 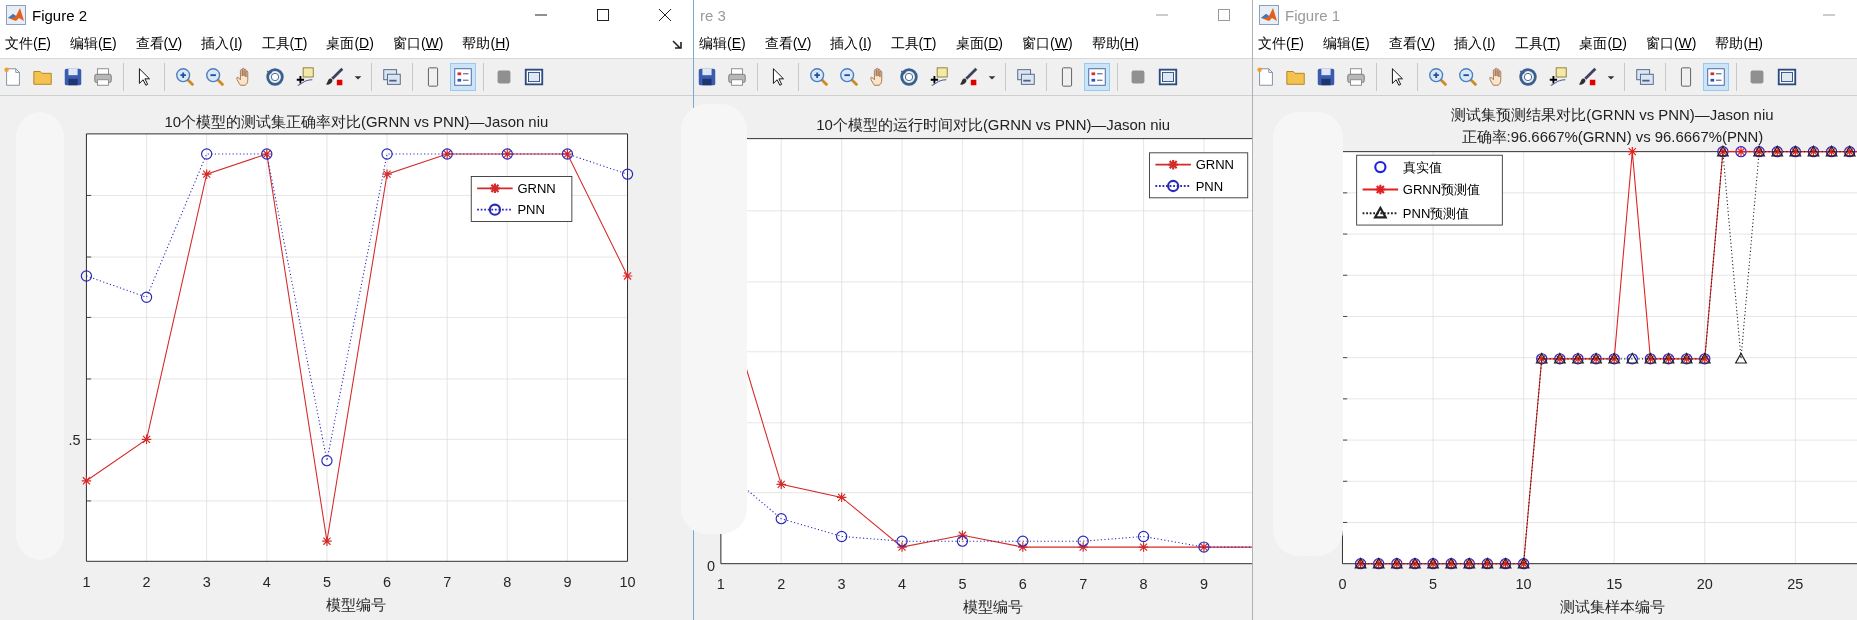 I want to click on tick-label: 15, so click(x=1614, y=584).